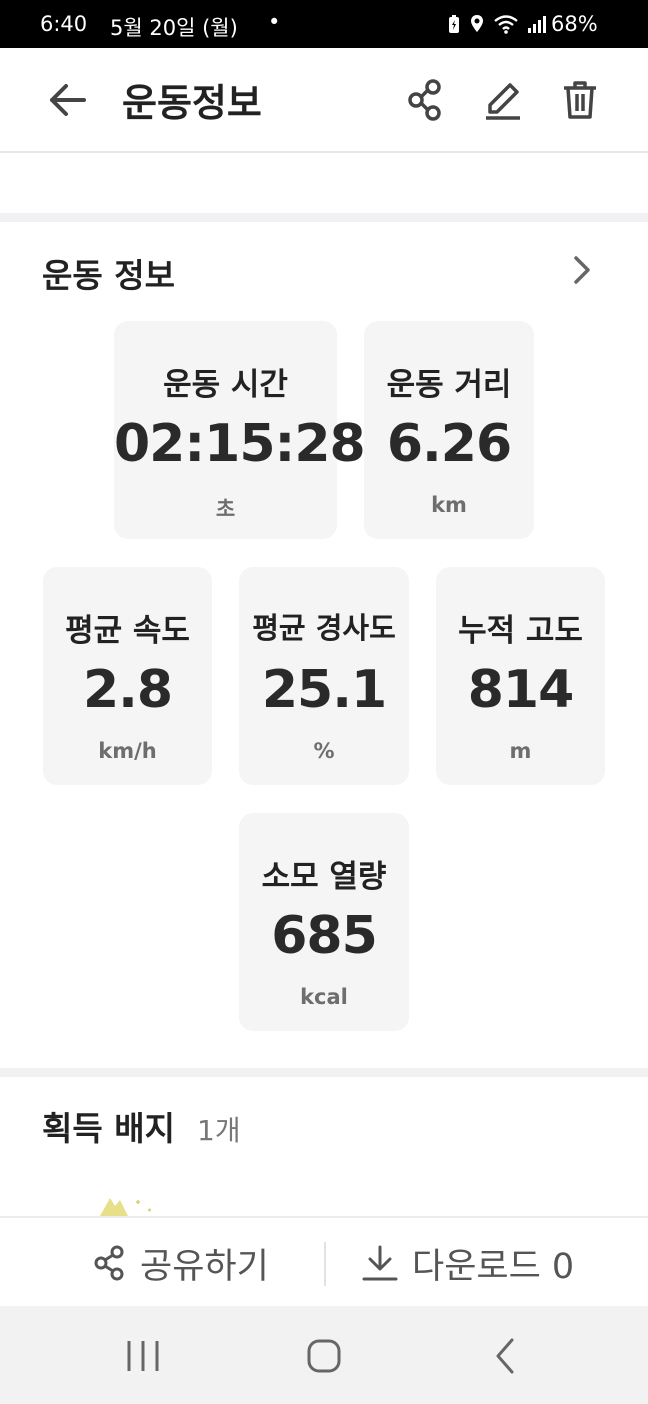 The image size is (648, 1404). What do you see at coordinates (454, 24) in the screenshot?
I see `battery-saver-icon` at bounding box center [454, 24].